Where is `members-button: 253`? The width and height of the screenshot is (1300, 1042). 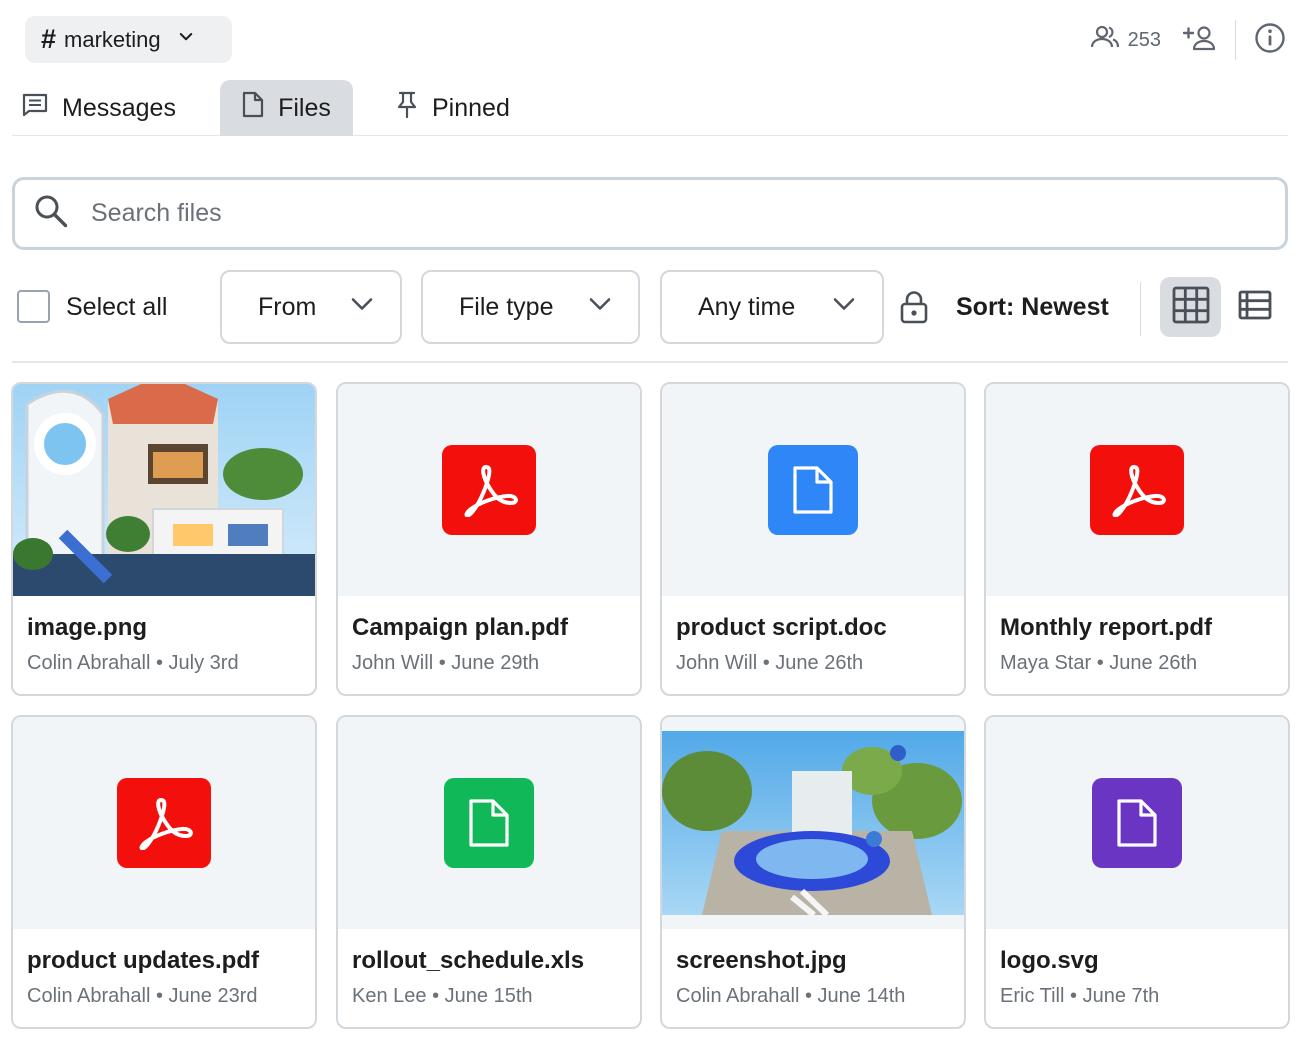 members-button: 253 is located at coordinates (1125, 40).